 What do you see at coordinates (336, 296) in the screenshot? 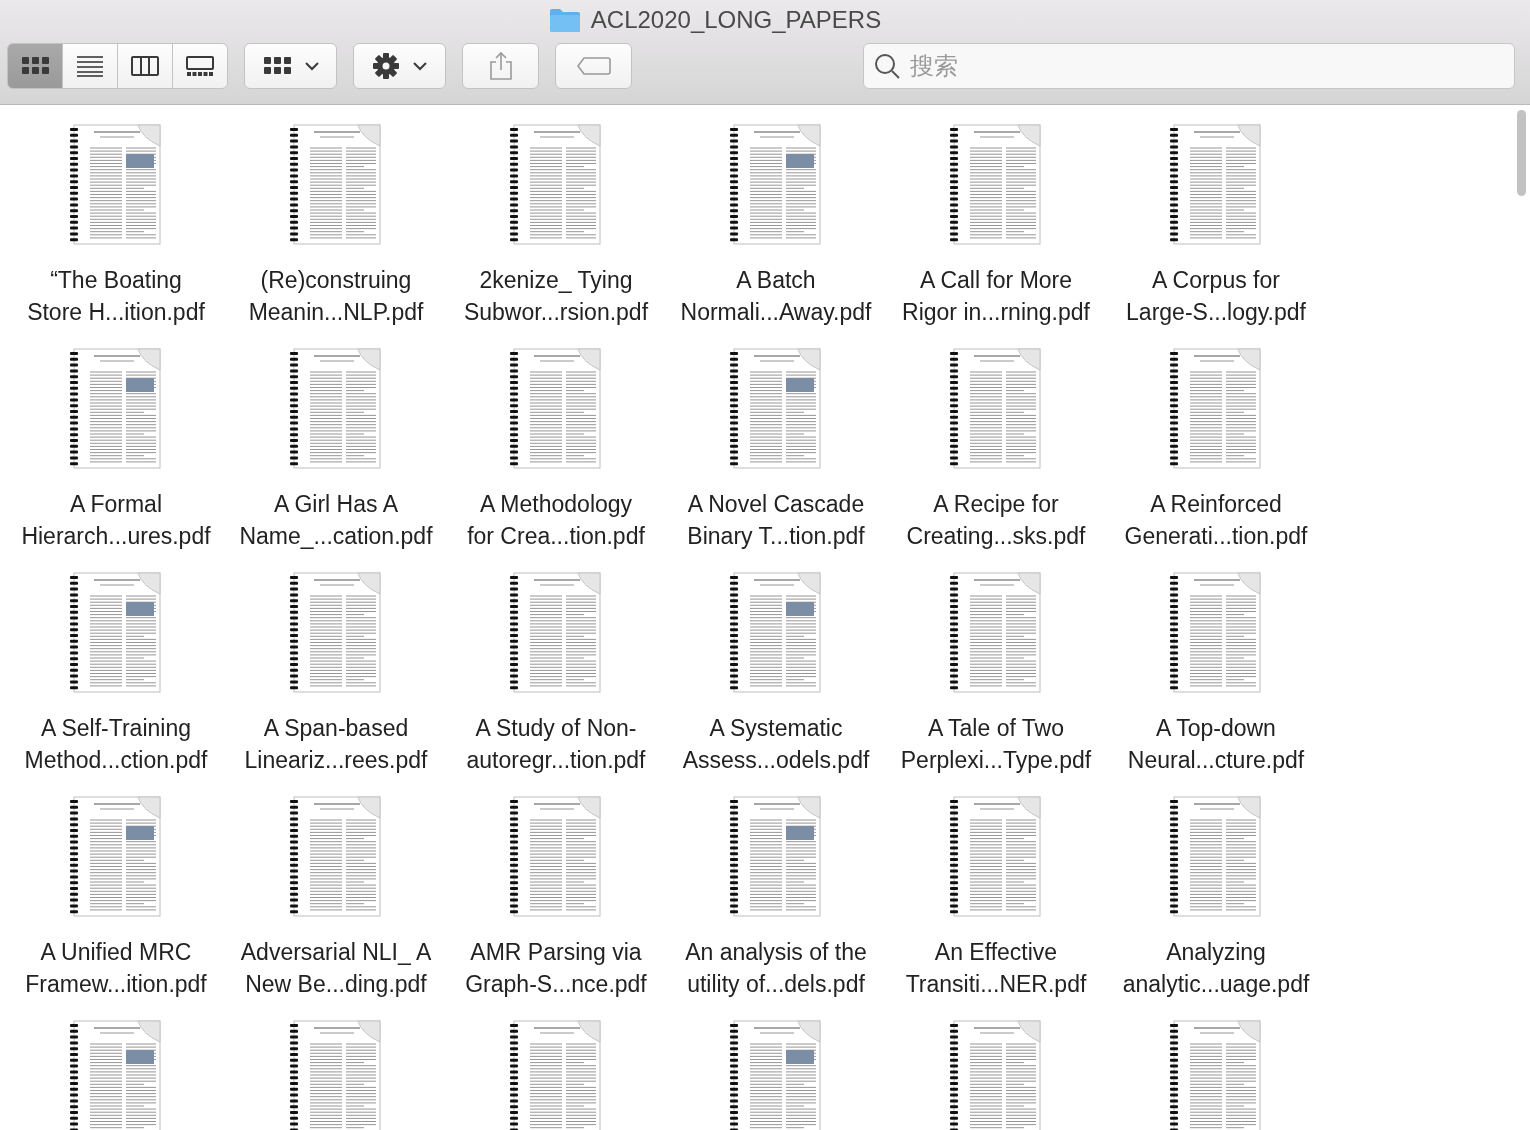
I see `file-name: (Re)construing Meanin...NLP.pdf` at bounding box center [336, 296].